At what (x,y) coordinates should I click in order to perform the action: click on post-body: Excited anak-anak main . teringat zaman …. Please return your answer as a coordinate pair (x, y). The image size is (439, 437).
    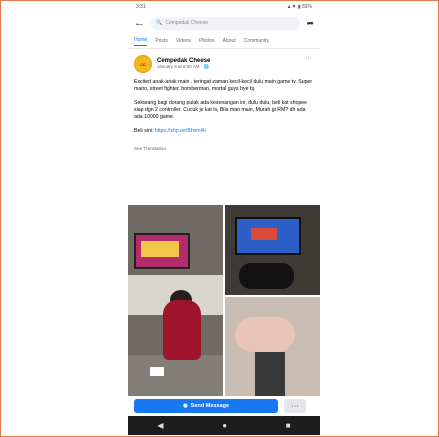
    Looking at the image, I should click on (224, 110).